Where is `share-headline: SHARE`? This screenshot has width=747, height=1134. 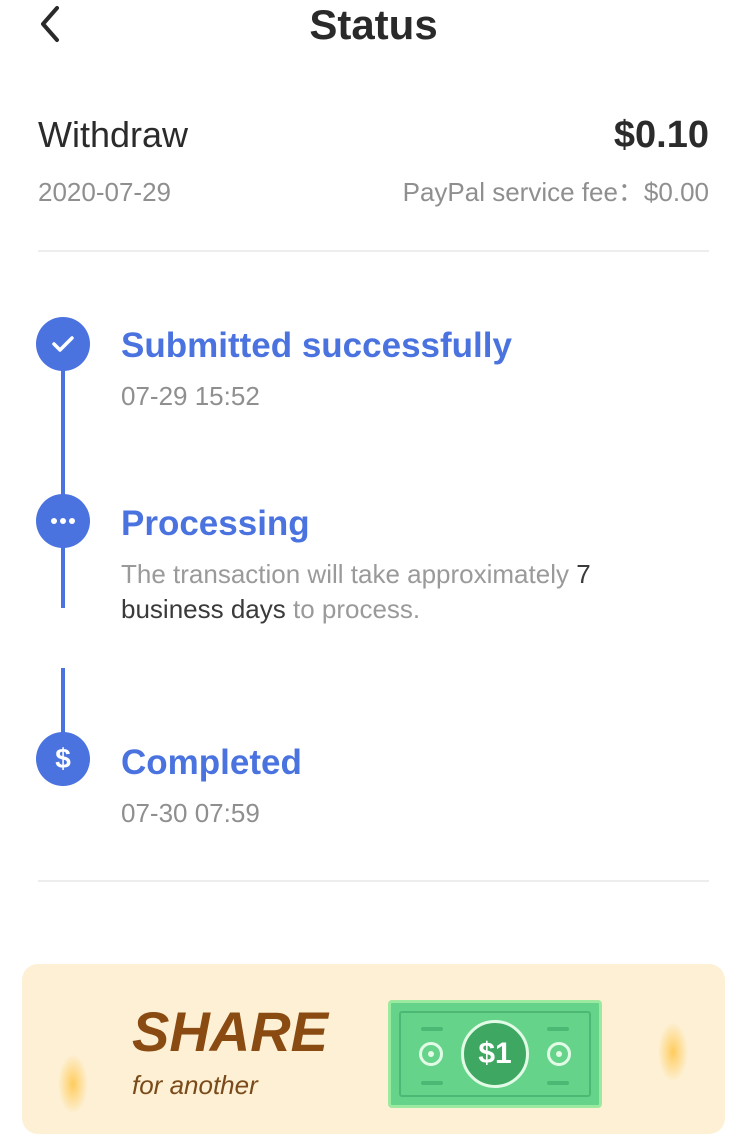
share-headline: SHARE is located at coordinates (230, 1031).